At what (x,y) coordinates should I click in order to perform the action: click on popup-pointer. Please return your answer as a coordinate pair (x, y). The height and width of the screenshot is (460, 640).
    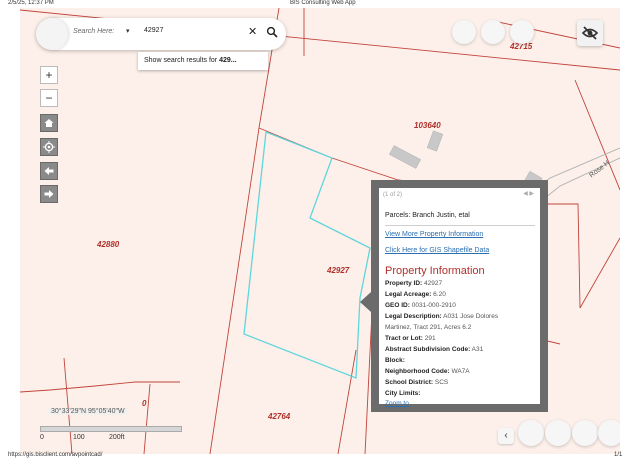
    Looking at the image, I should click on (365, 302).